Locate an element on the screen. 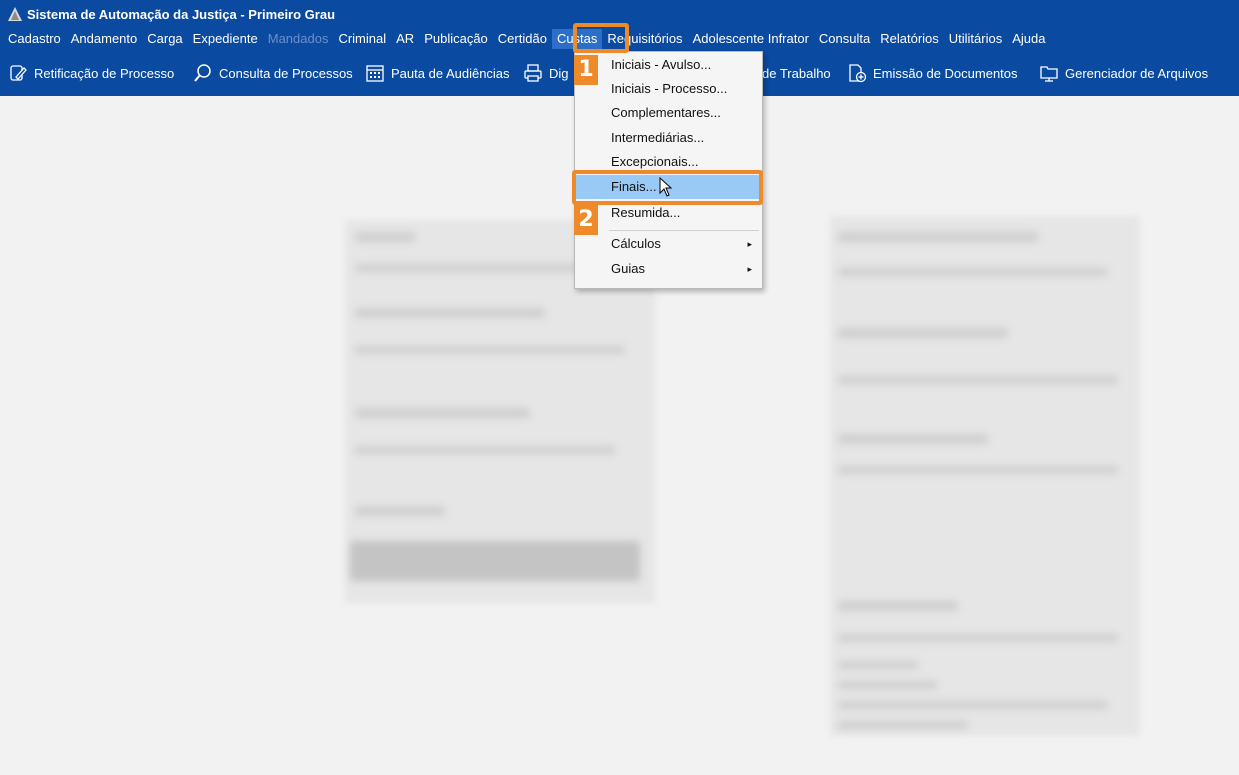 Image resolution: width=1239 pixels, height=775 pixels. blurred-block is located at coordinates (495, 561).